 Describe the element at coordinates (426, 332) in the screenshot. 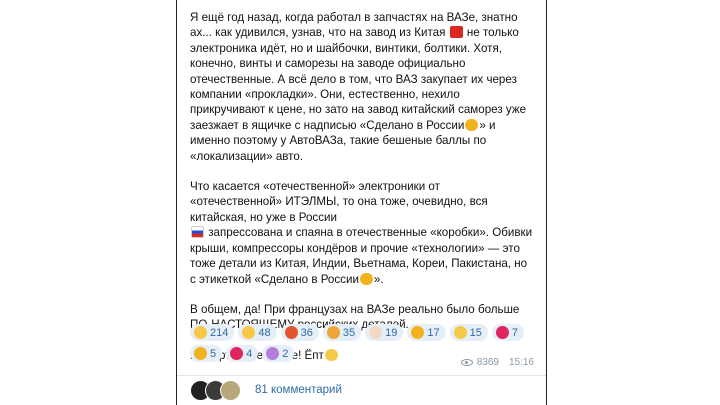

I see `reaction-pill: 17` at that location.